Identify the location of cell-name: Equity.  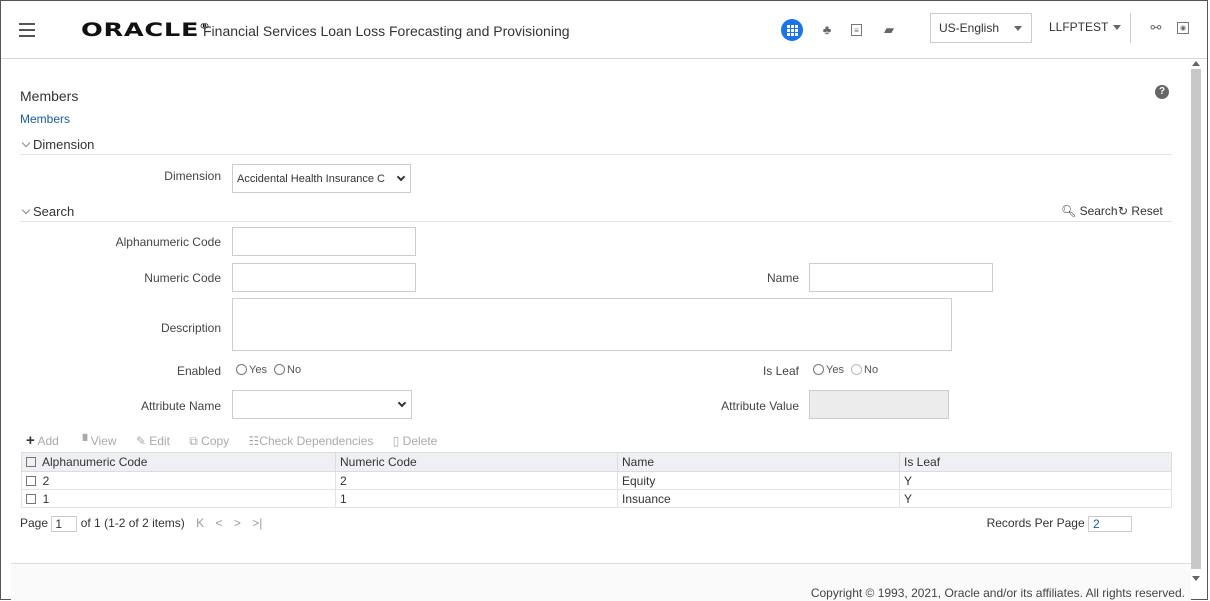
(758, 480).